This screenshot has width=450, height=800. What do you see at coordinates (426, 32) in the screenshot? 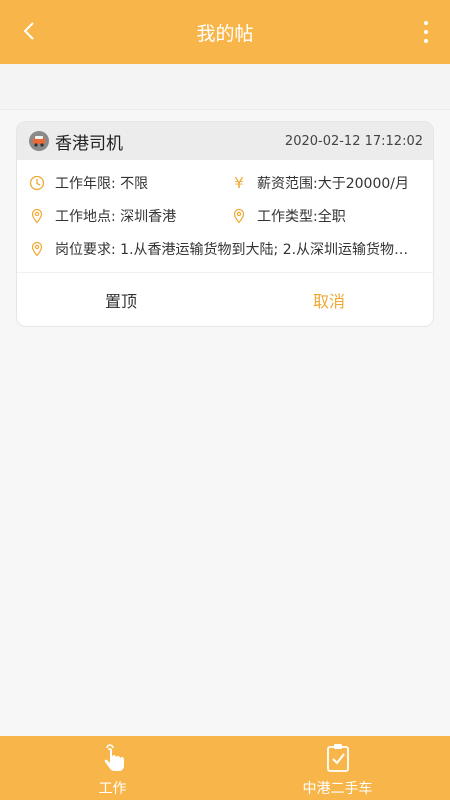
I see `more-button` at bounding box center [426, 32].